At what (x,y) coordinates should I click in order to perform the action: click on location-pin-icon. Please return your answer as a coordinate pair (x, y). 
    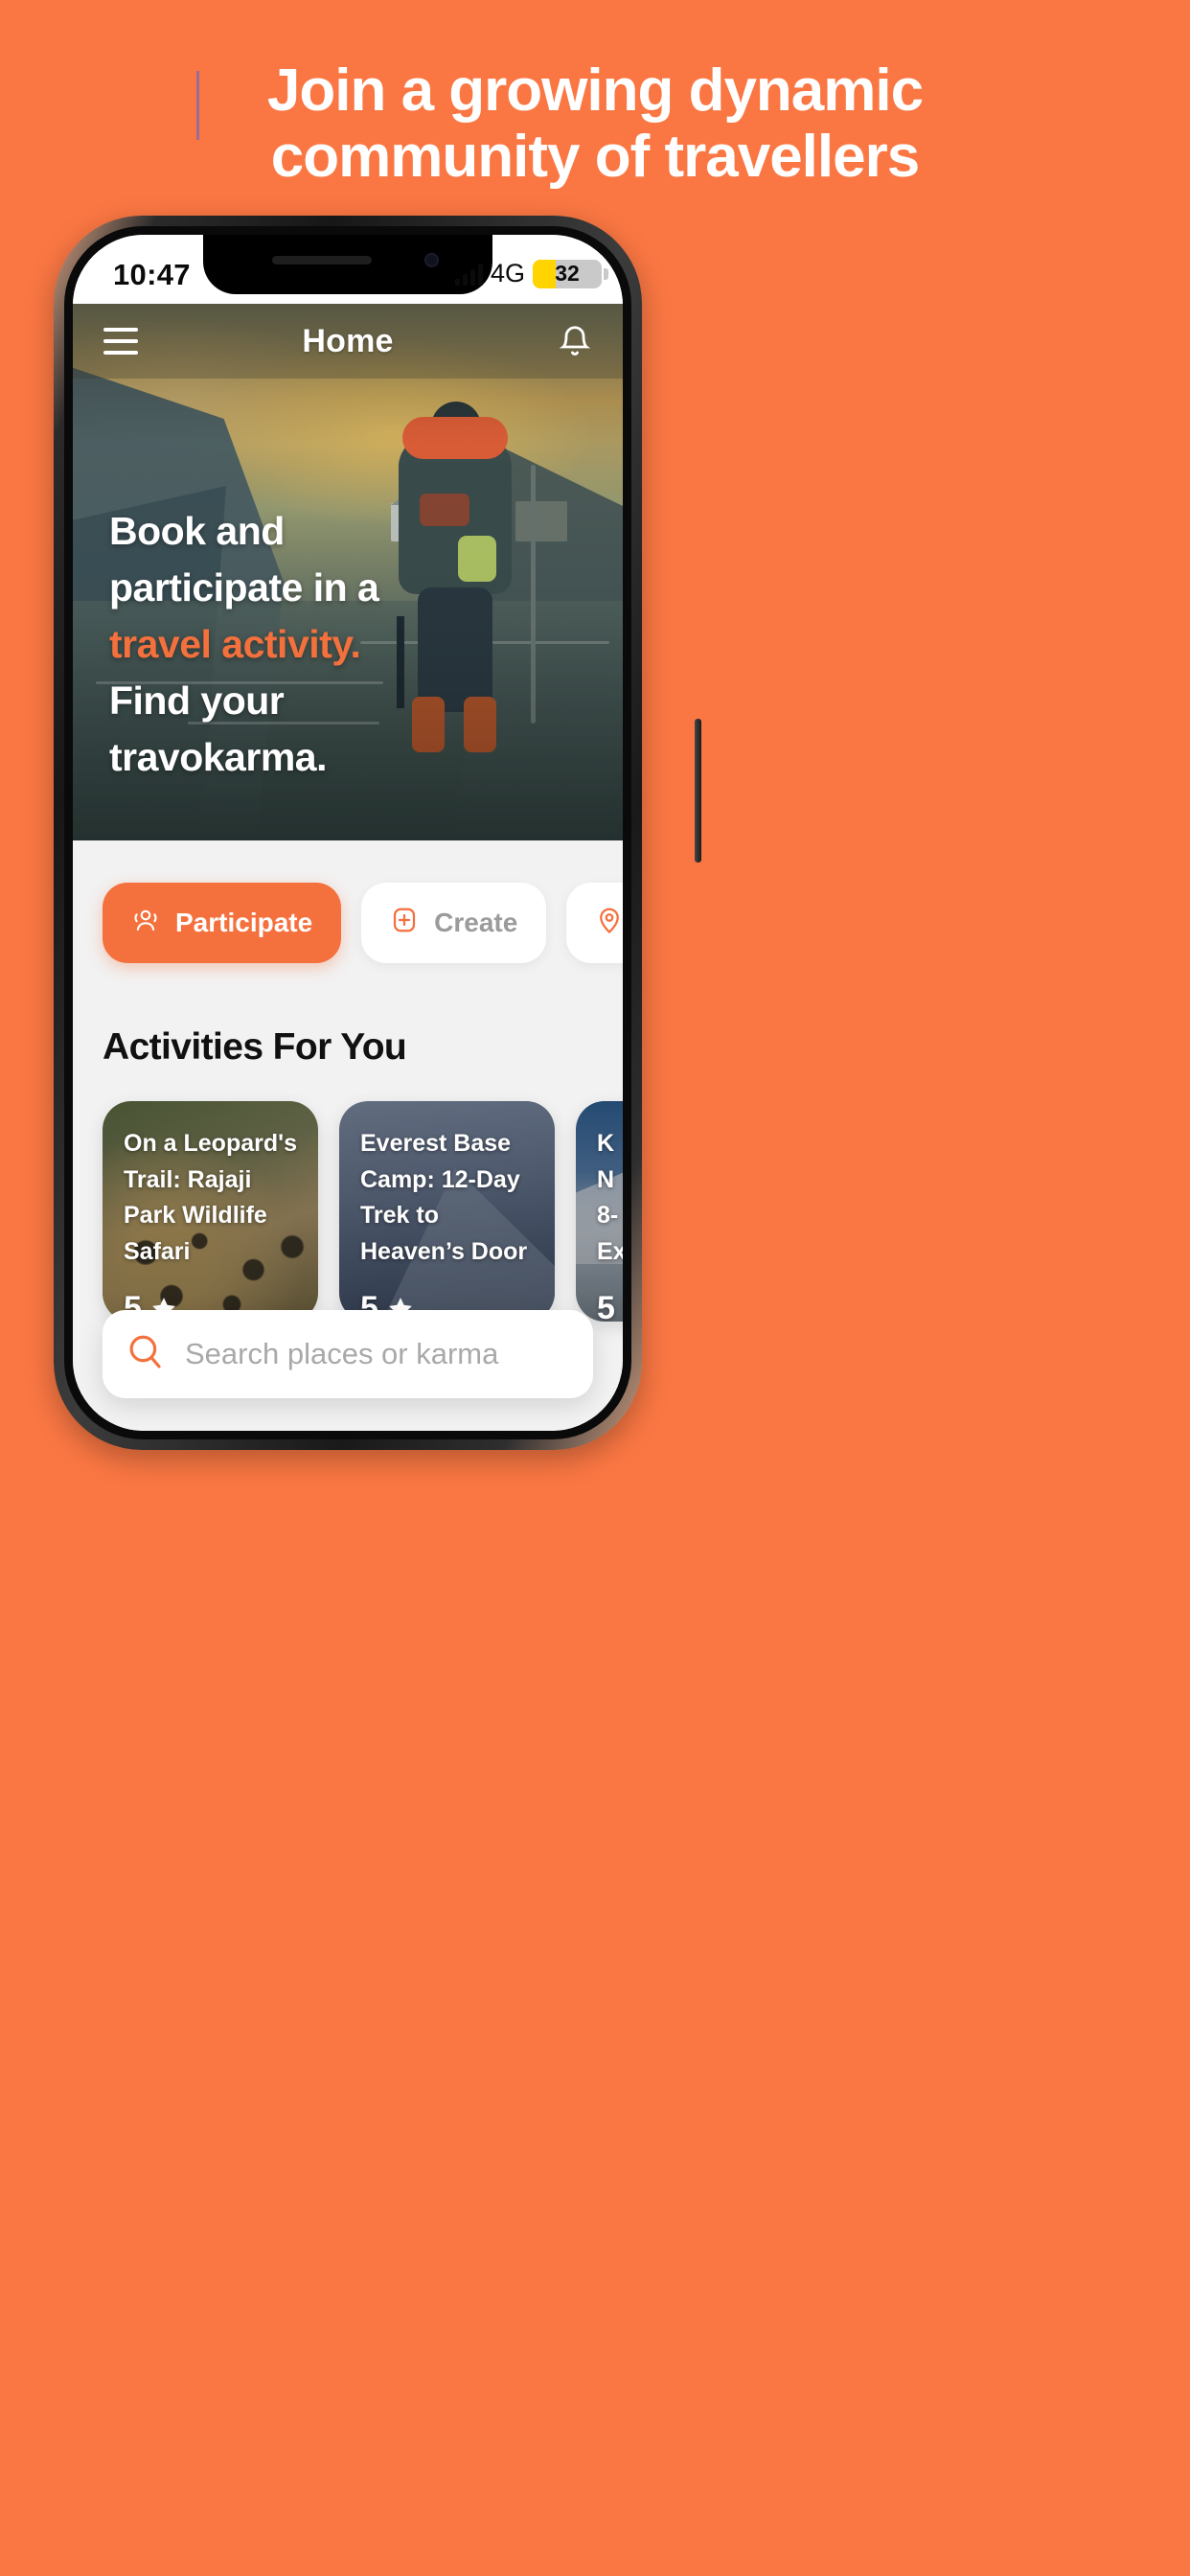
    Looking at the image, I should click on (609, 923).